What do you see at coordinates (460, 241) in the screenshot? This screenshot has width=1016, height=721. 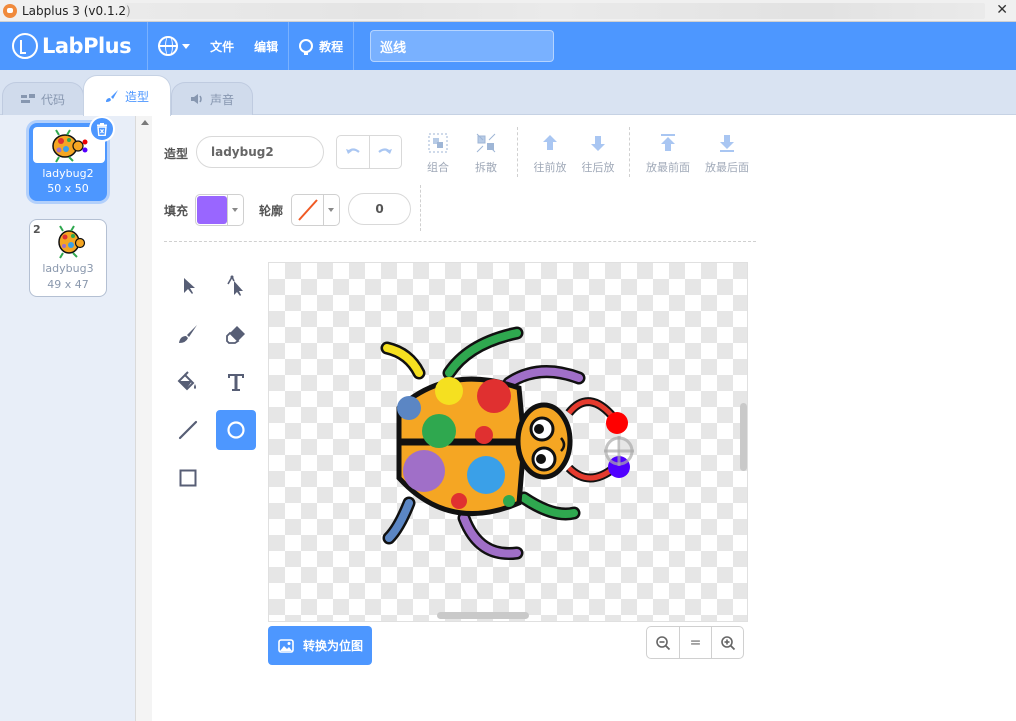 I see `toolbar-divider` at bounding box center [460, 241].